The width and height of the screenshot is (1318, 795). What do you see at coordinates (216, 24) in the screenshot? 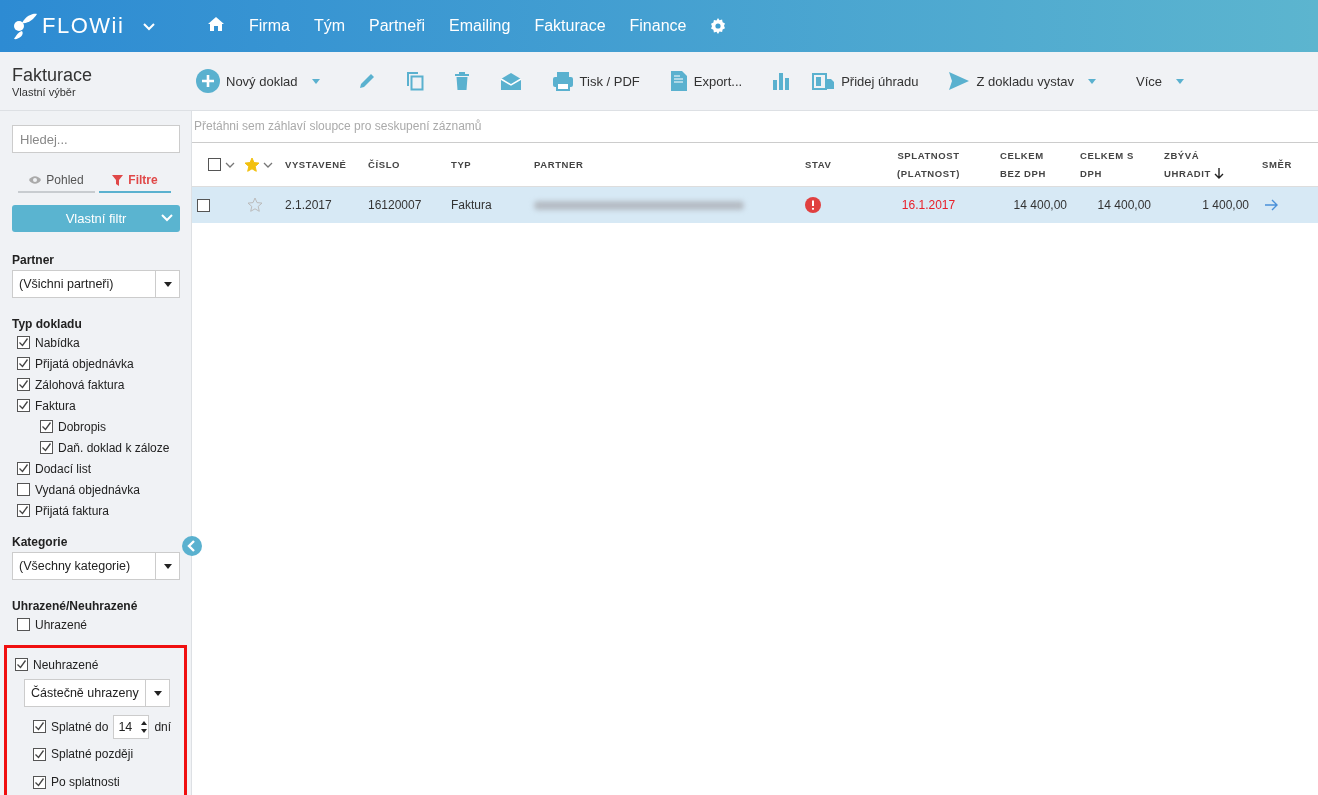
I see `home-icon` at bounding box center [216, 24].